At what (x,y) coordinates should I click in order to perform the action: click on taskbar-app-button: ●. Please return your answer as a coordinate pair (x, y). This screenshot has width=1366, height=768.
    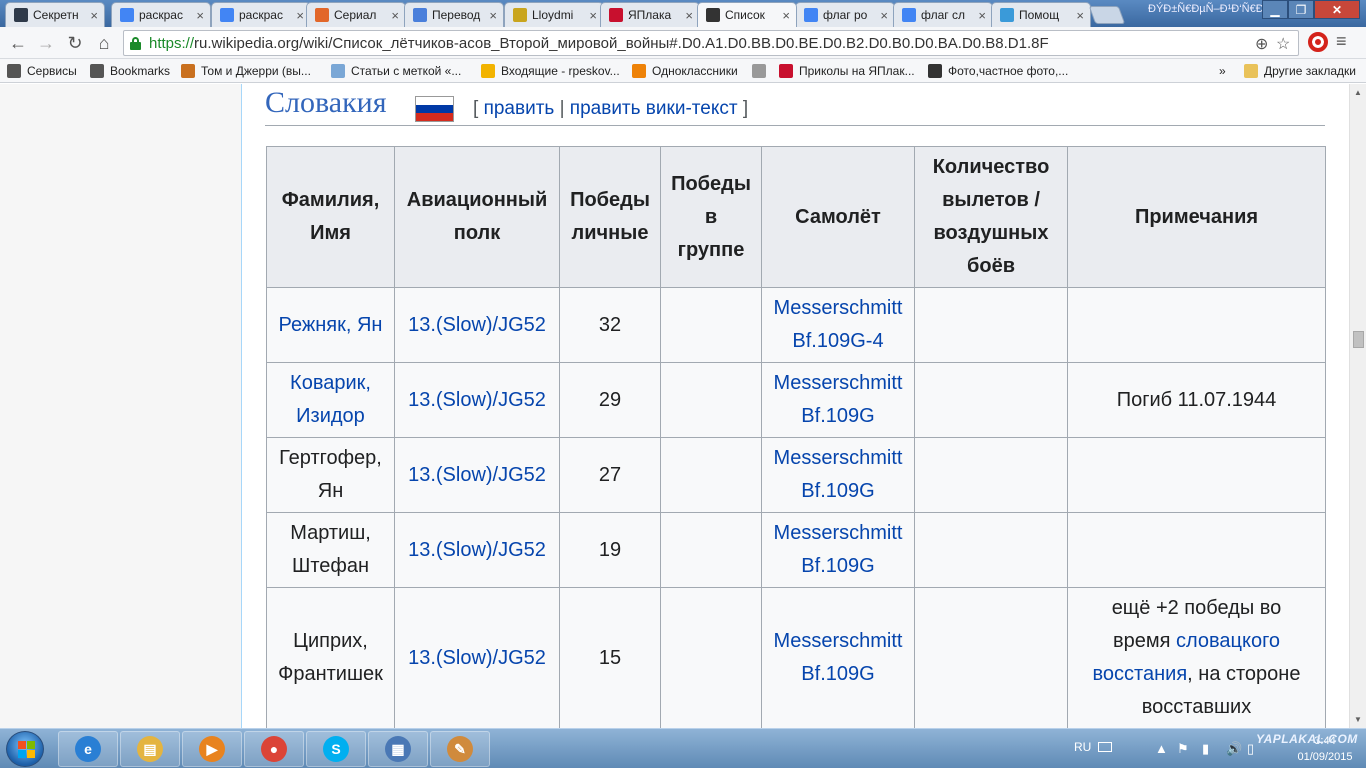
    Looking at the image, I should click on (274, 749).